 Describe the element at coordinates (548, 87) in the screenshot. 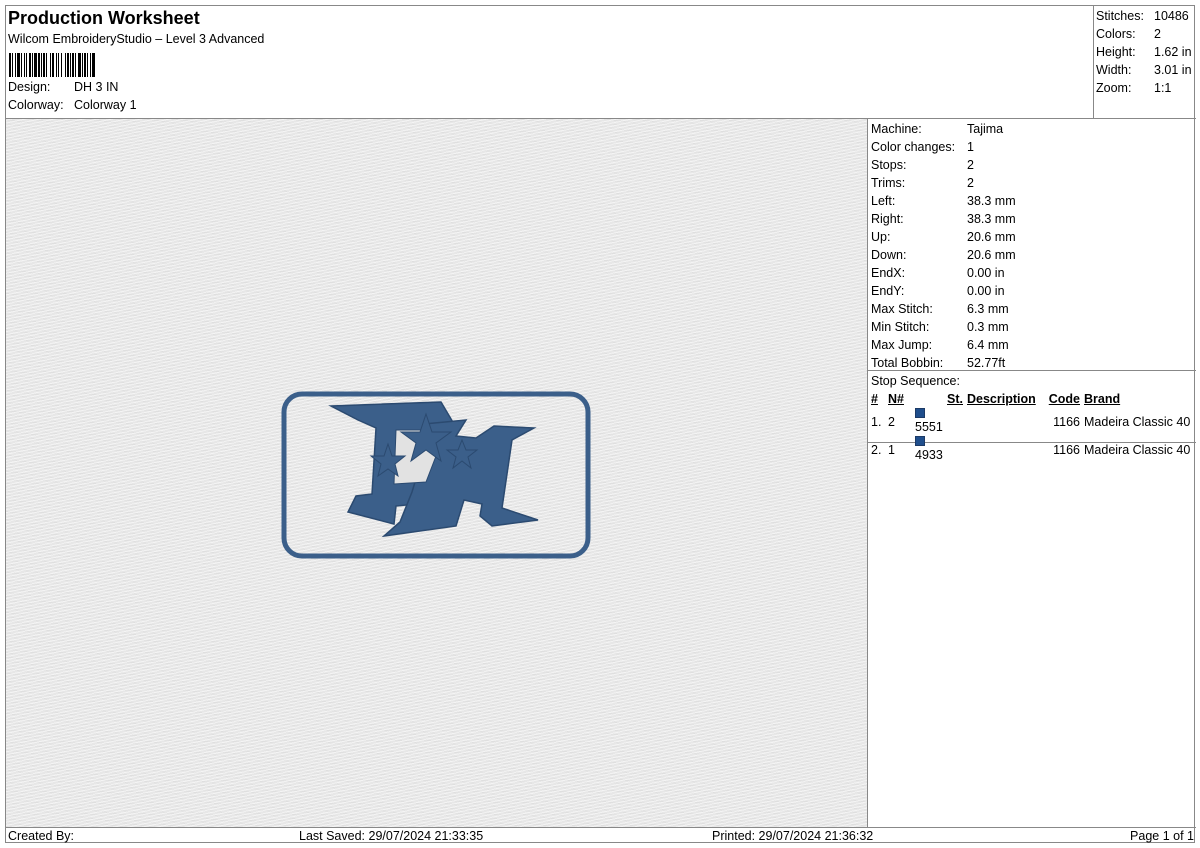

I see `design-row: Design: DH 3 IN` at that location.